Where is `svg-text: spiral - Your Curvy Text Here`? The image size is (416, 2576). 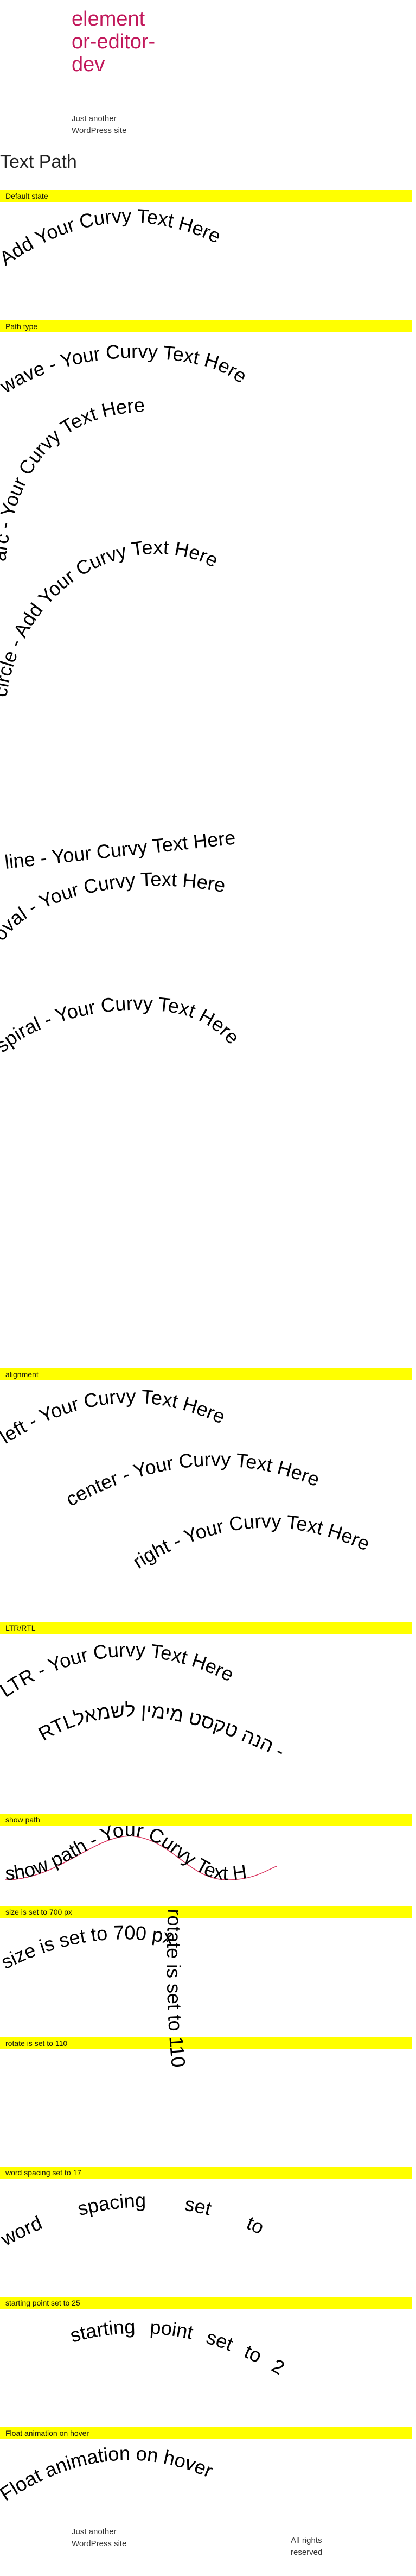 svg-text: spiral - Your Curvy Text Here is located at coordinates (122, 1024).